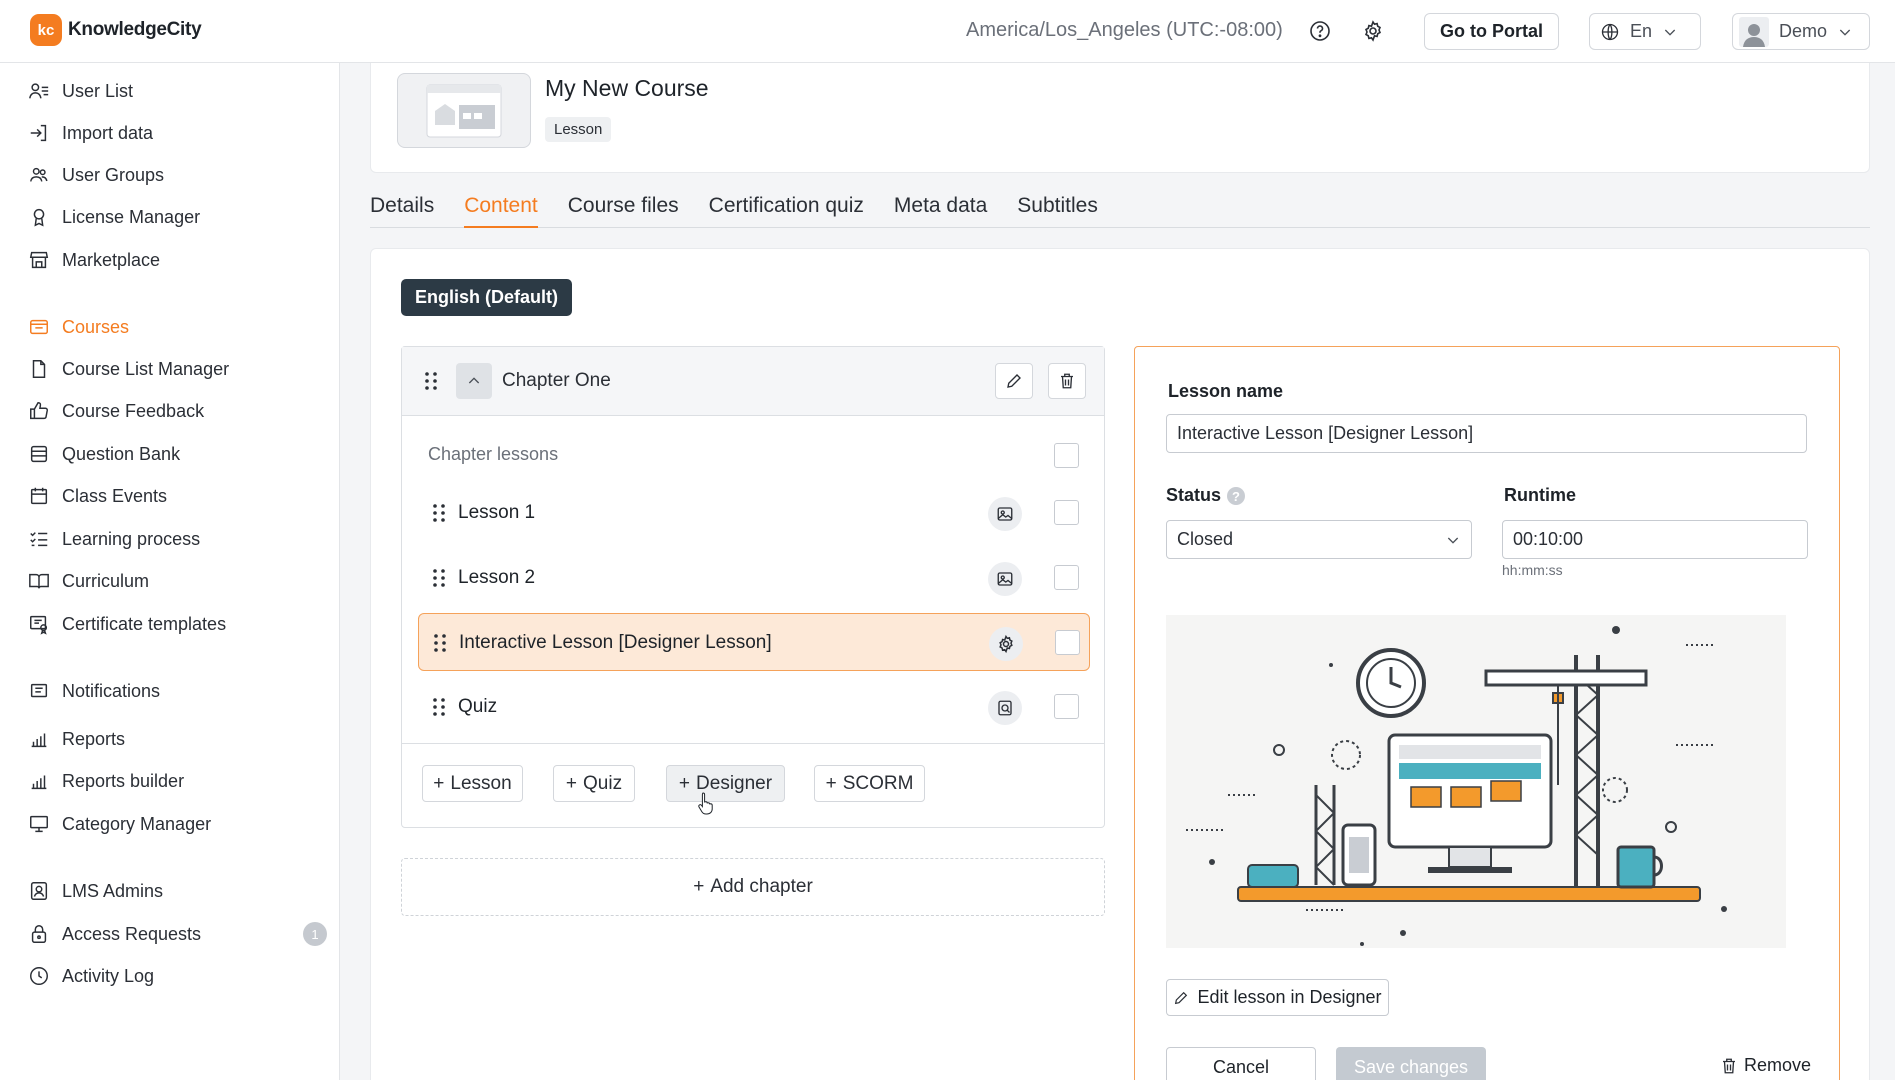 The width and height of the screenshot is (1895, 1080). Describe the element at coordinates (178, 496) in the screenshot. I see `sidebar-item-class-events: Class Events` at that location.